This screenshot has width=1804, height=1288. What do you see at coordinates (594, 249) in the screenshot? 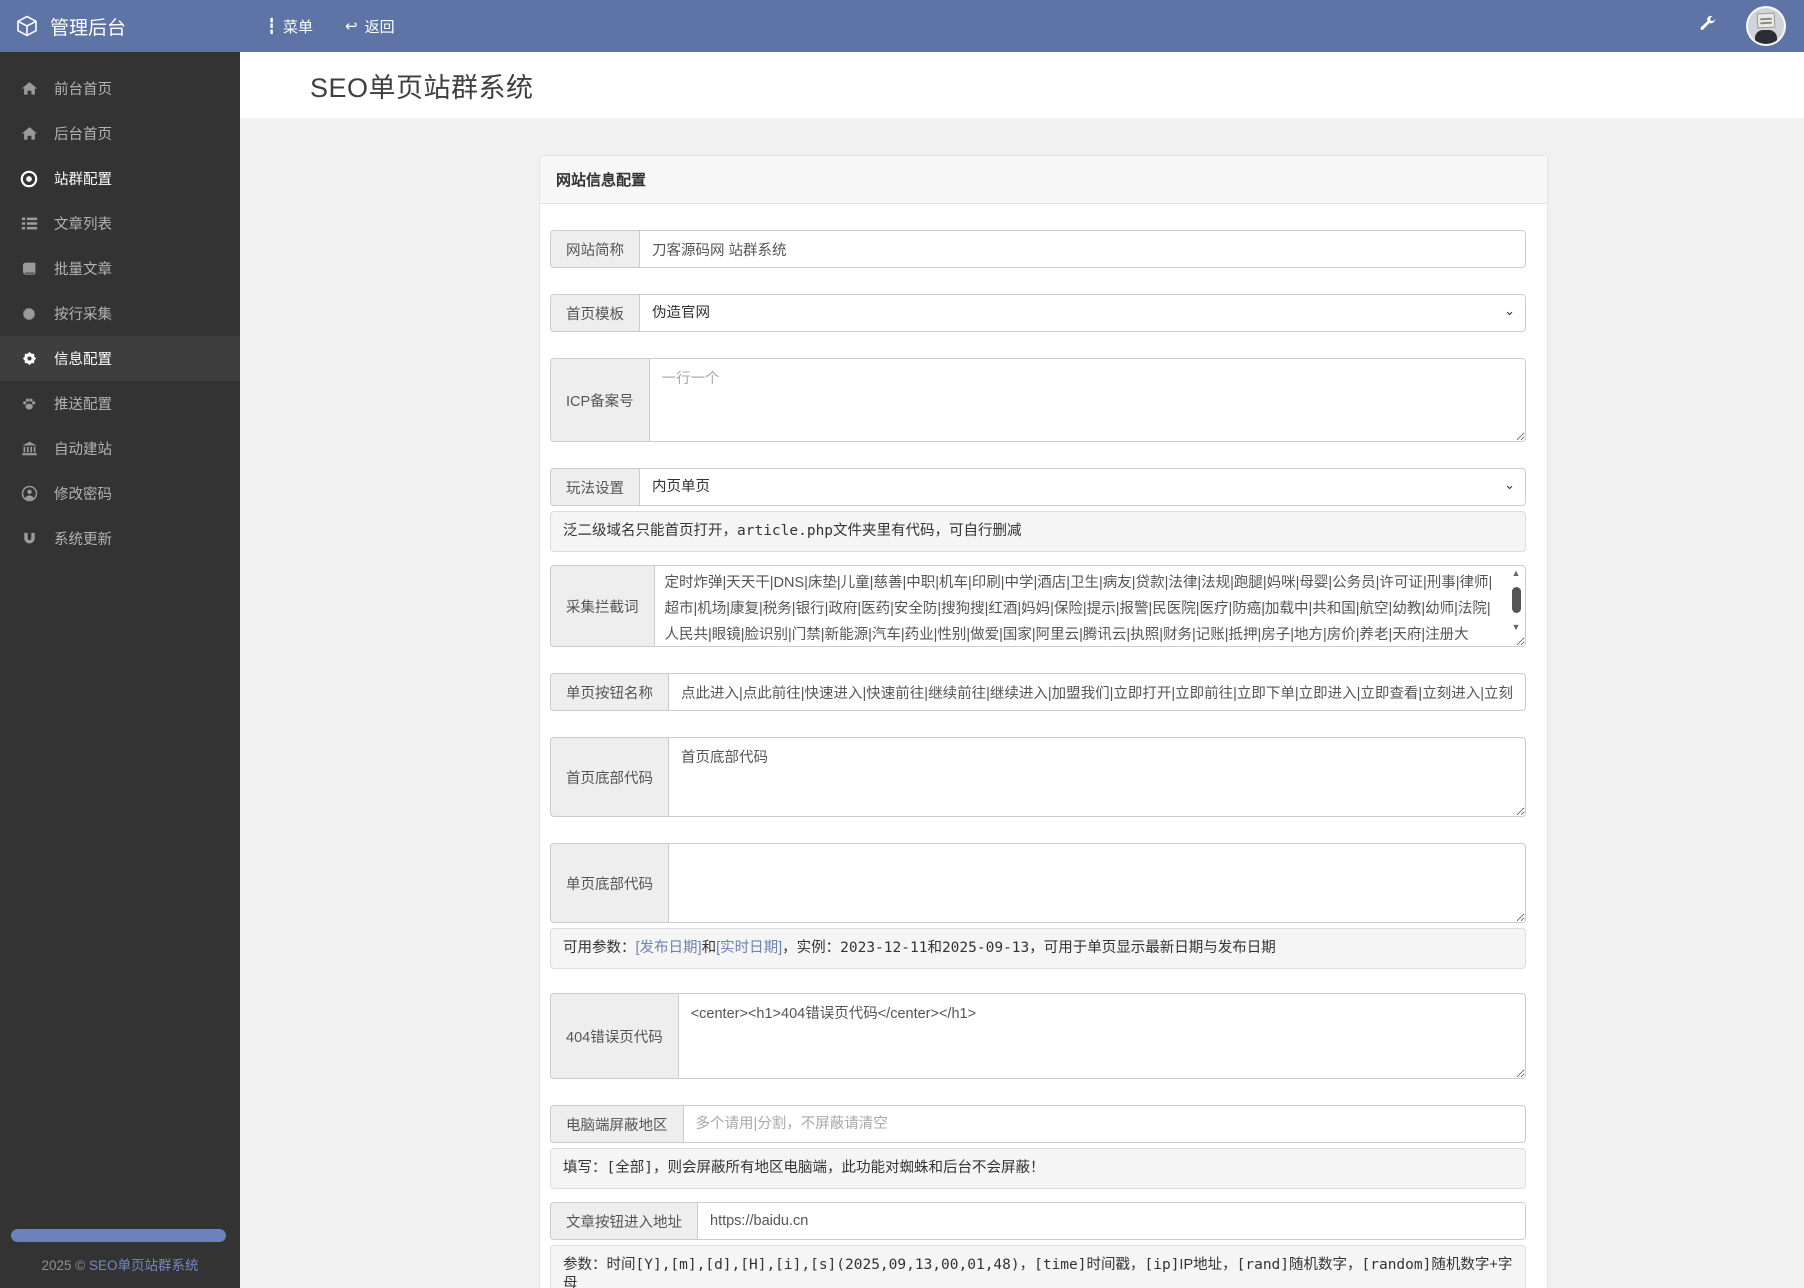
I see `site-name-label: 网站简称` at bounding box center [594, 249].